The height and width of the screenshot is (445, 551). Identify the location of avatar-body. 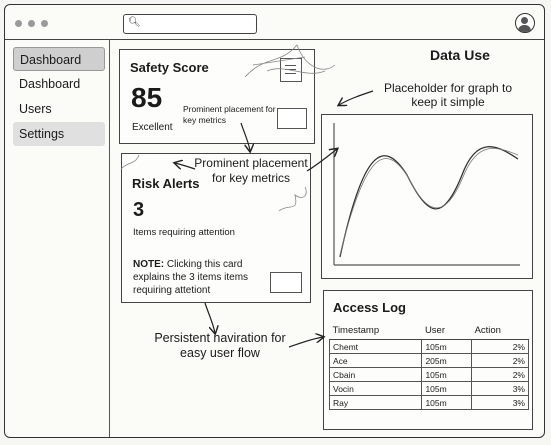
(524, 28).